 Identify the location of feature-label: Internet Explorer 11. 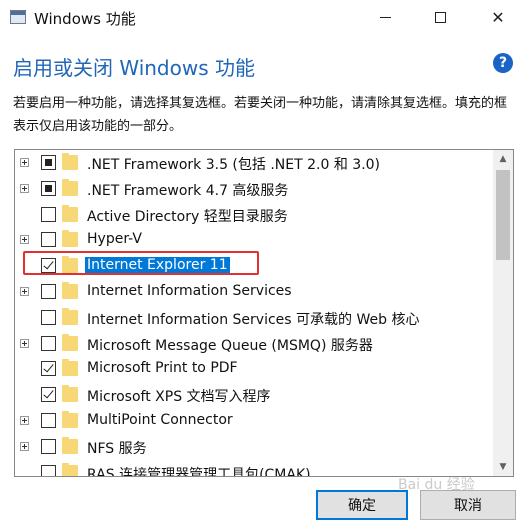
(157, 265).